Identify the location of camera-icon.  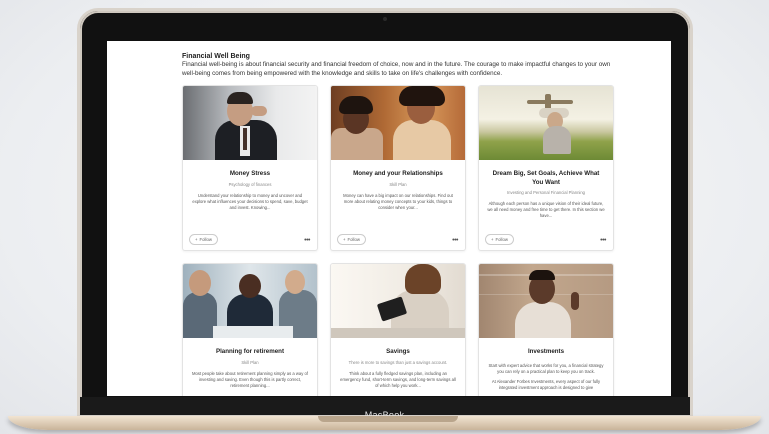
(385, 19).